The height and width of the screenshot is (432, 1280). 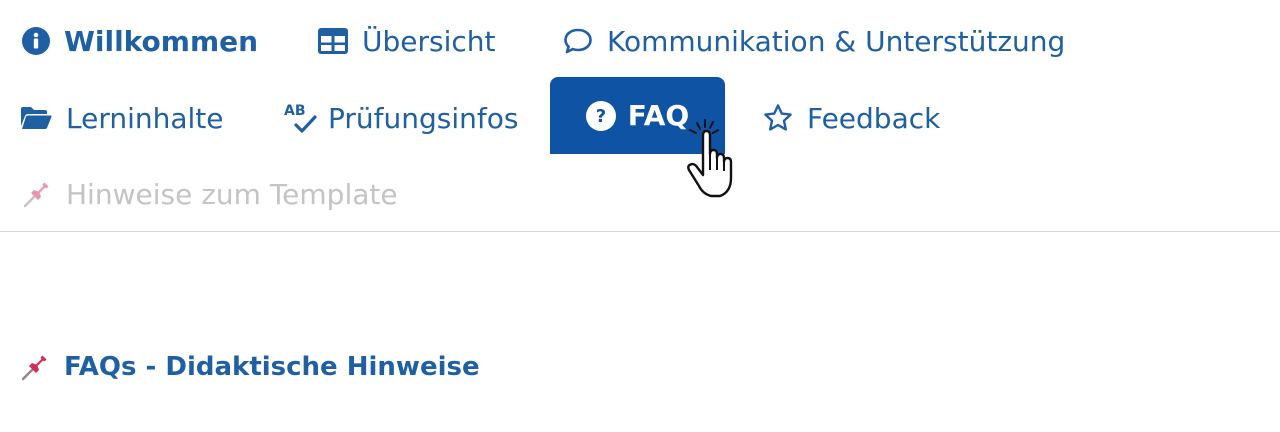 I want to click on hand-pointer-cursor-icon, so click(x=714, y=160).